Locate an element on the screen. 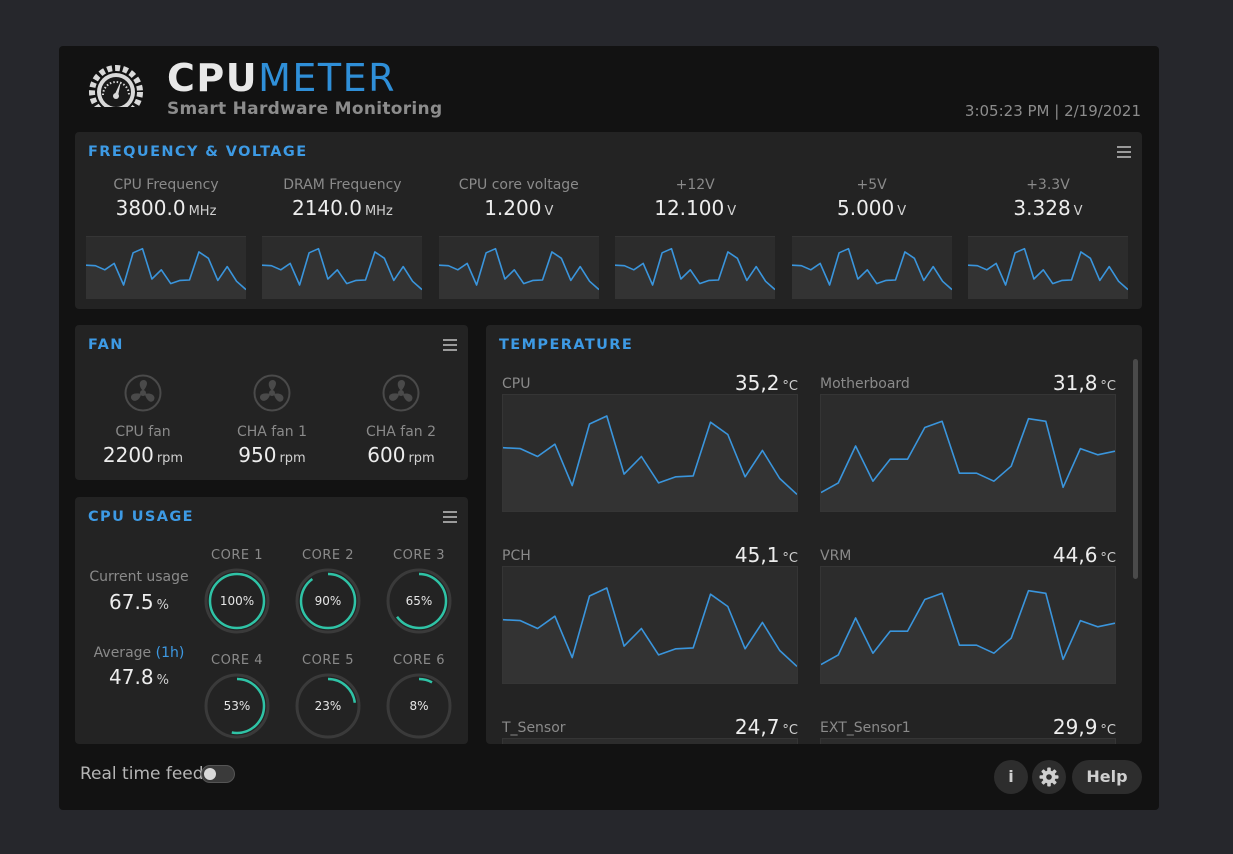 The width and height of the screenshot is (1233, 854). metric-value: 5.000 V is located at coordinates (872, 208).